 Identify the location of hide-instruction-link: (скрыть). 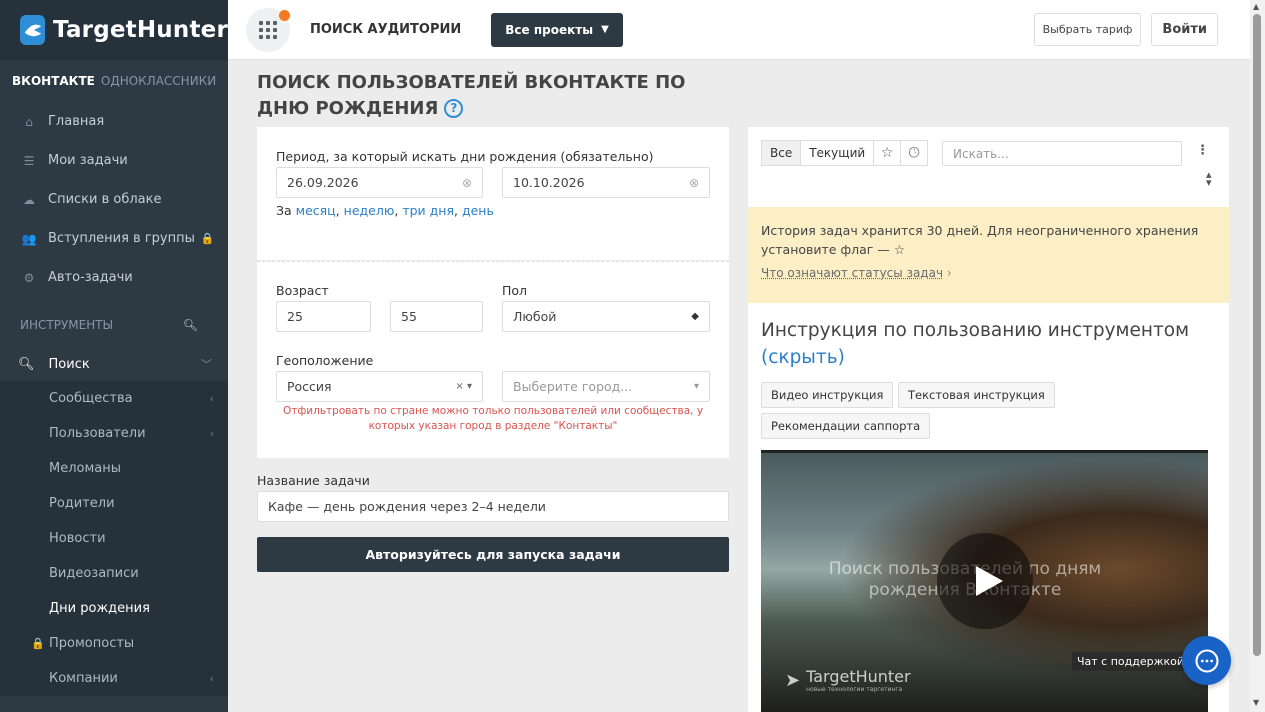
(803, 357).